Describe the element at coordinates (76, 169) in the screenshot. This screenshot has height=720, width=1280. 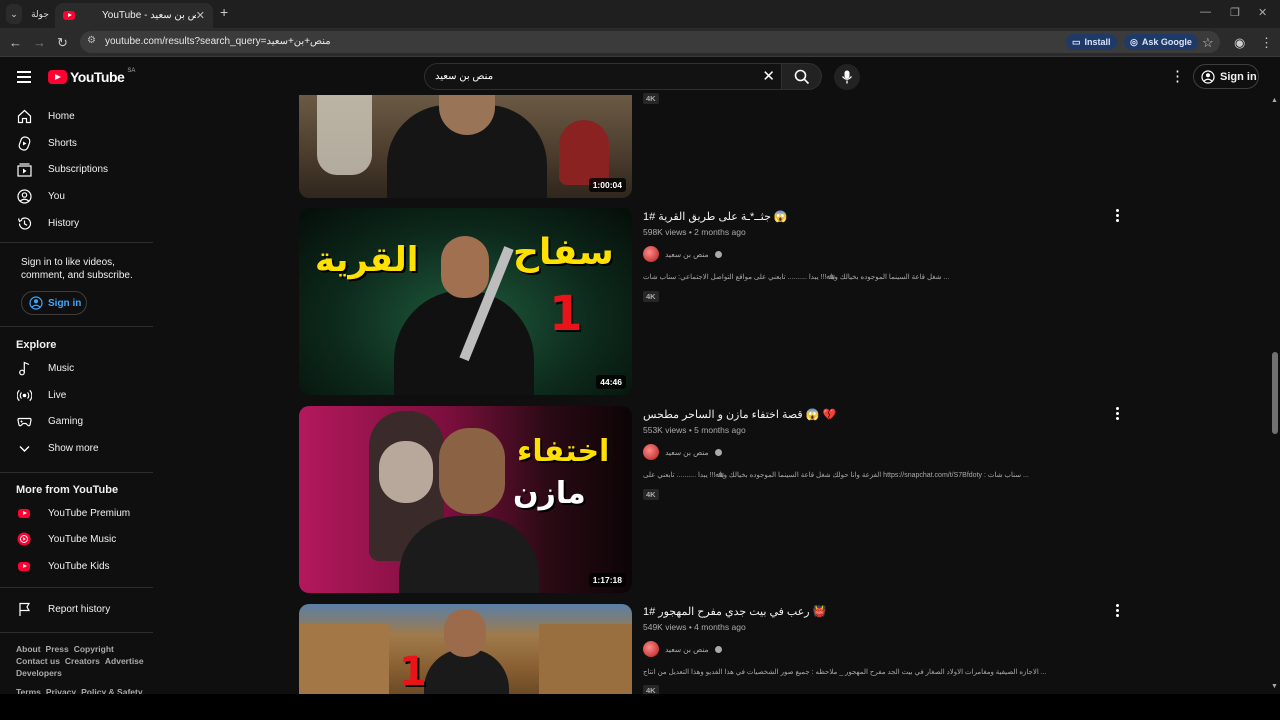
I see `sidebar-item-subscriptions: Subscriptions` at that location.